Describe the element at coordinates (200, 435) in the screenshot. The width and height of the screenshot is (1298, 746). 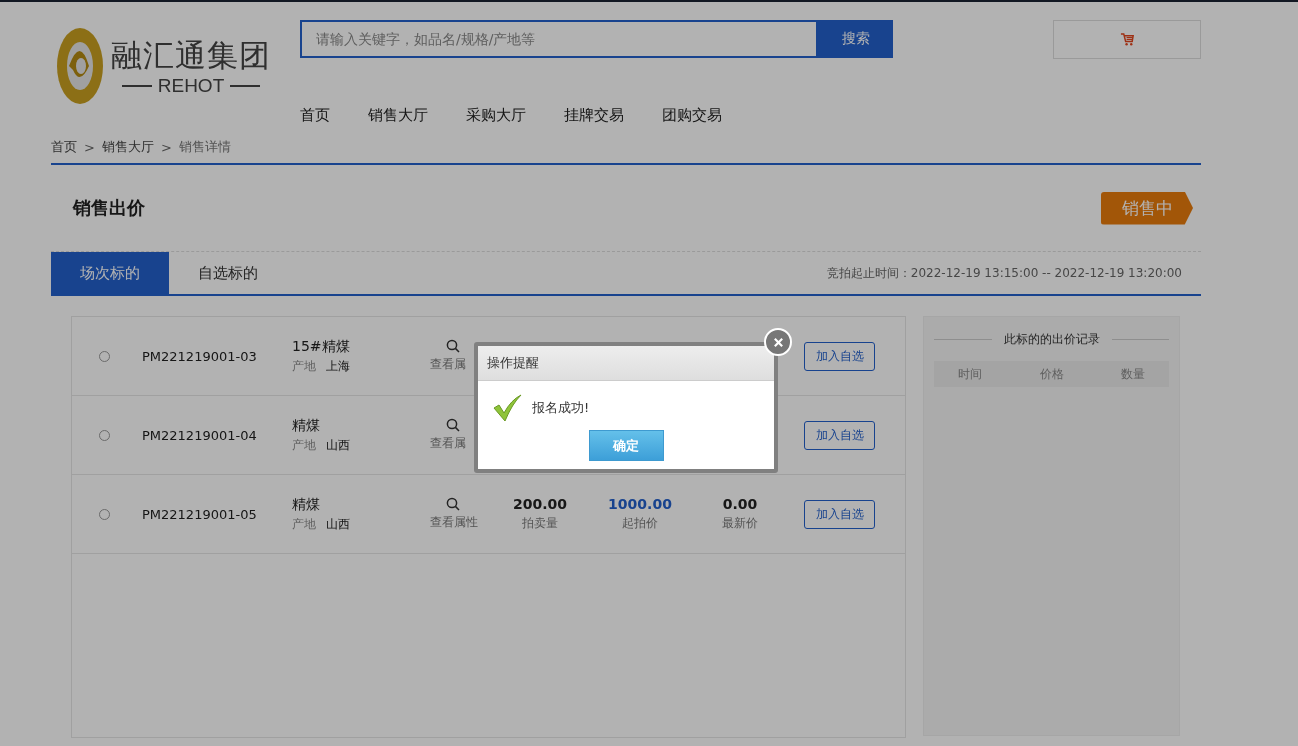
I see `lot-code: PM221219001-04` at that location.